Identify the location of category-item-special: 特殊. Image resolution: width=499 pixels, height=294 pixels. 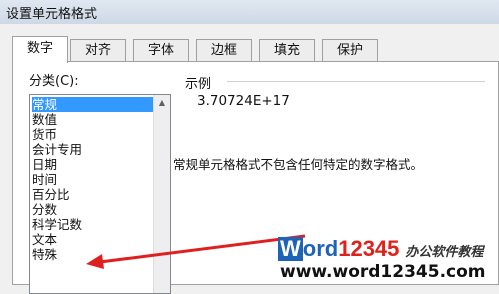
(94, 254).